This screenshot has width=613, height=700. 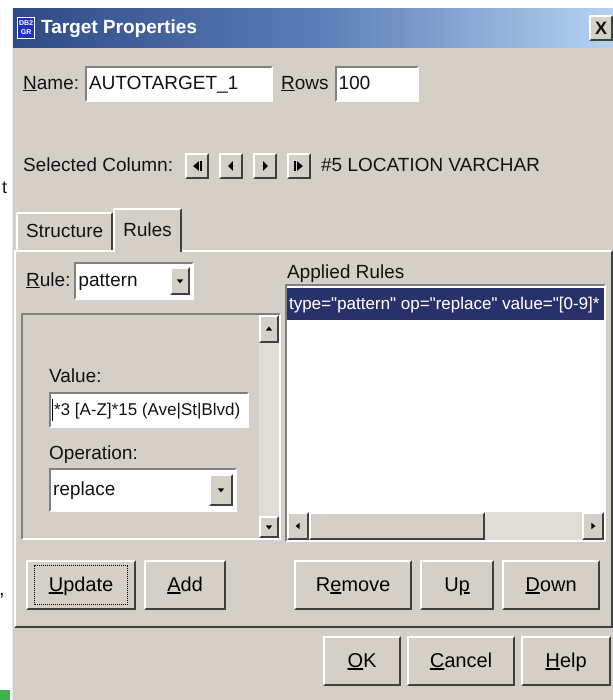 I want to click on dialog-button: OK, so click(x=362, y=661).